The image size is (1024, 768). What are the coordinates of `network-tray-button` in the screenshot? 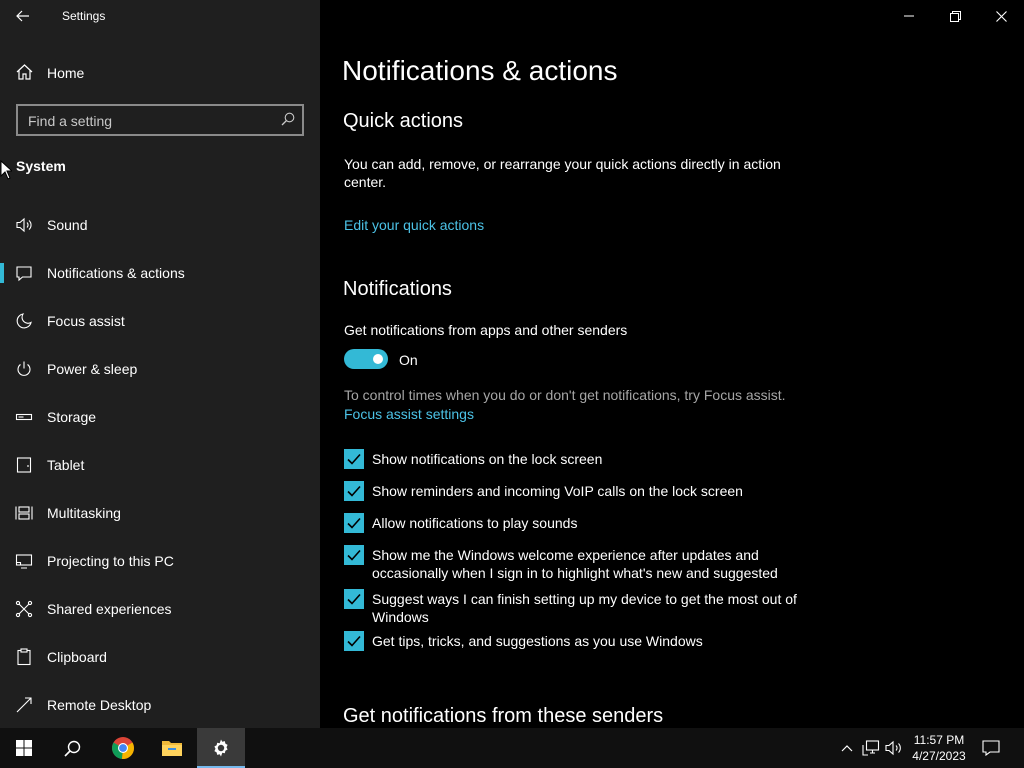 It's located at (871, 748).